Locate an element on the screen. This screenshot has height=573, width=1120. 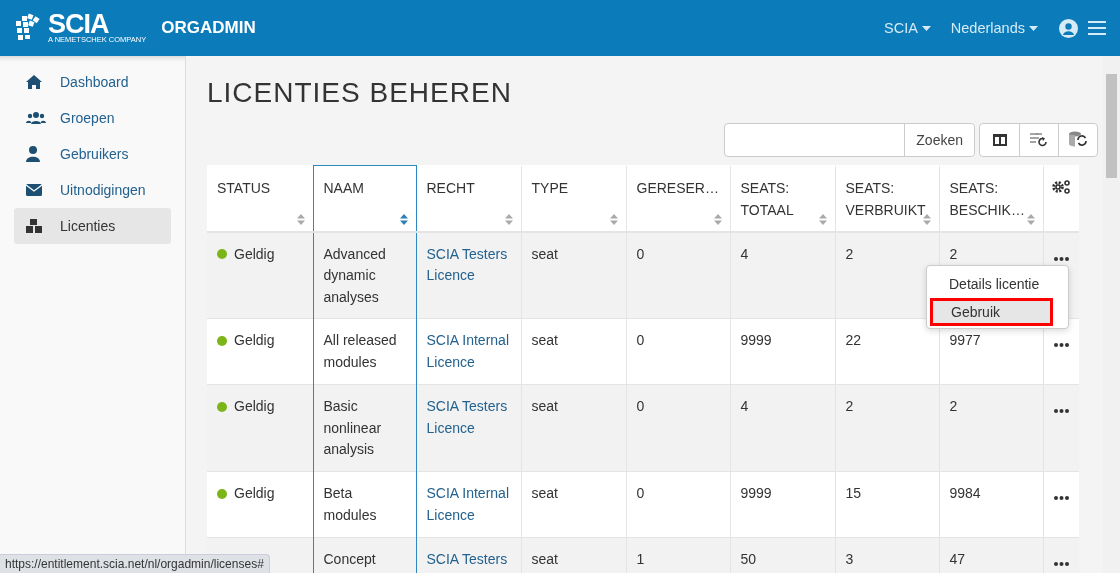
menu-item: Gebruik is located at coordinates (991, 312).